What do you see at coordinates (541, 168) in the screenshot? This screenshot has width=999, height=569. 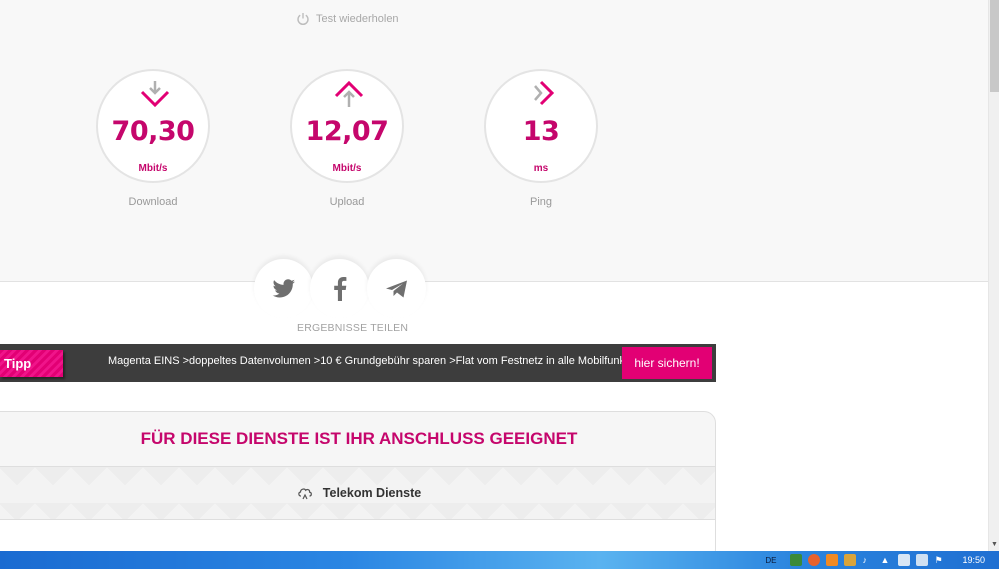 I see `ping-unit: ms` at bounding box center [541, 168].